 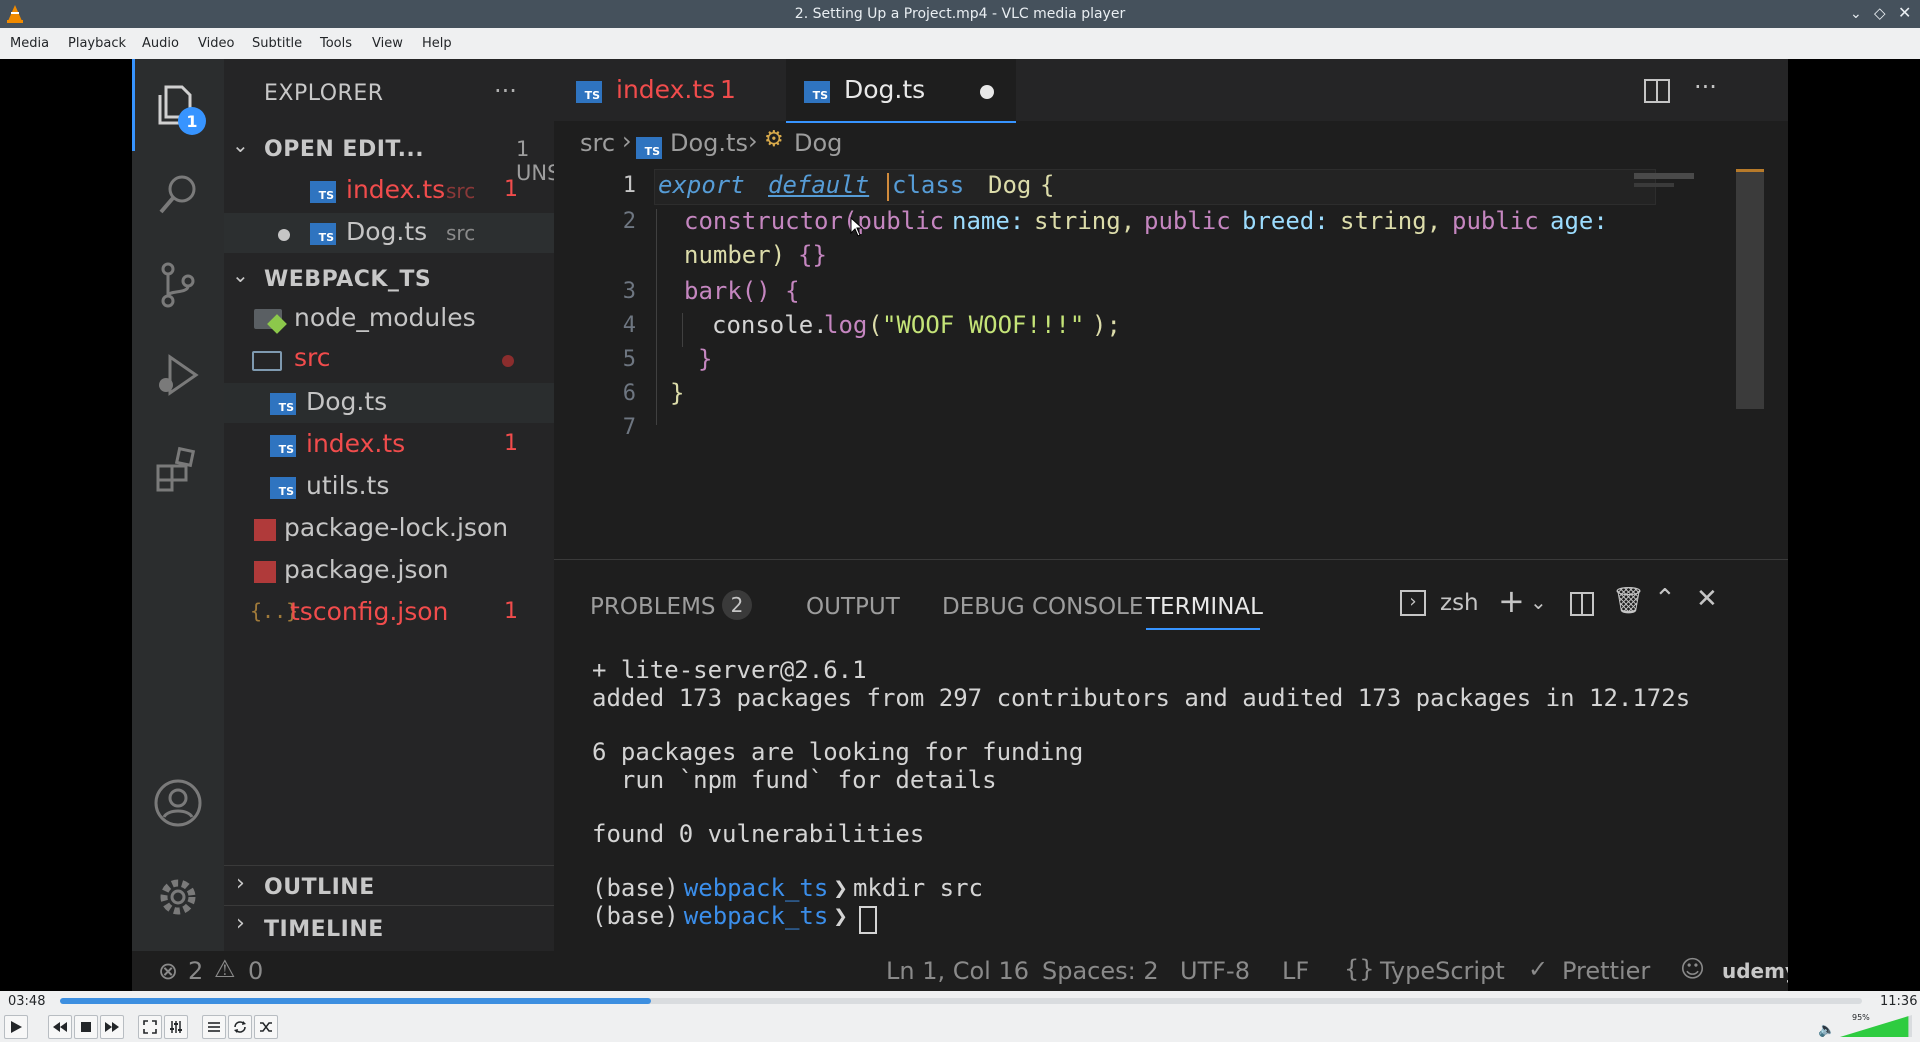 I want to click on close-panel-icon: ✕, so click(x=1707, y=599).